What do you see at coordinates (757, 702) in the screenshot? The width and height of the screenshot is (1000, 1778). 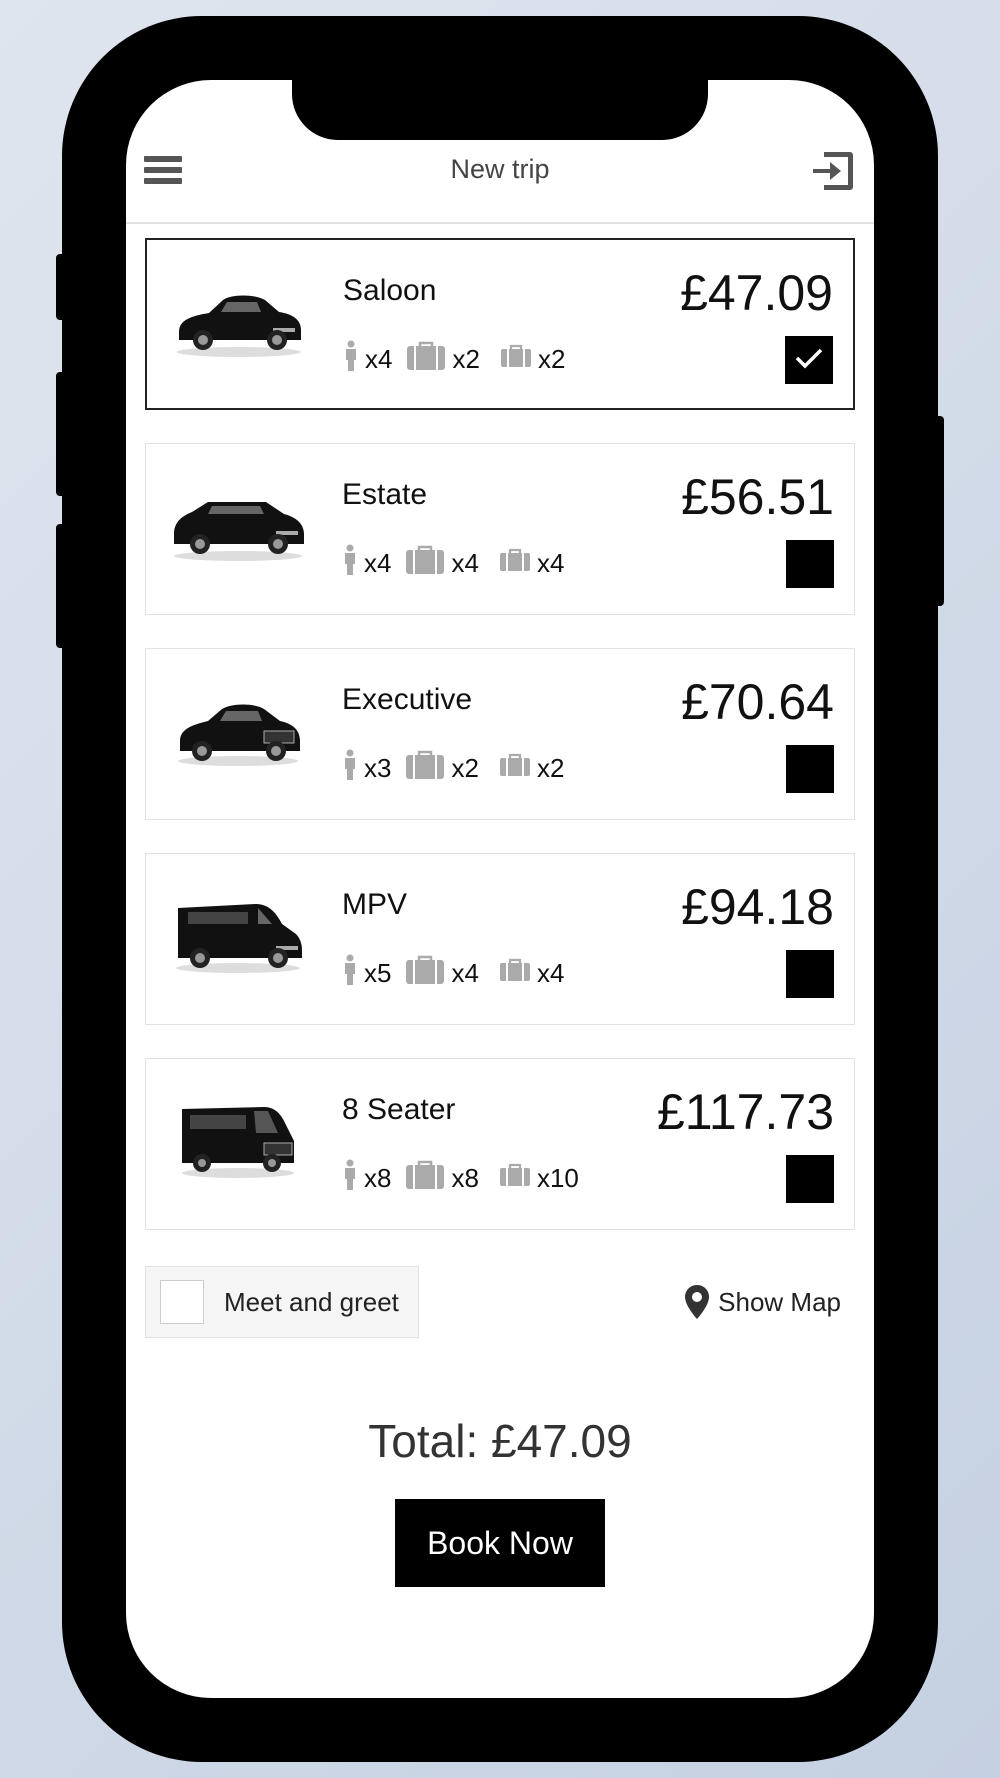 I see `car-price: £70.64` at bounding box center [757, 702].